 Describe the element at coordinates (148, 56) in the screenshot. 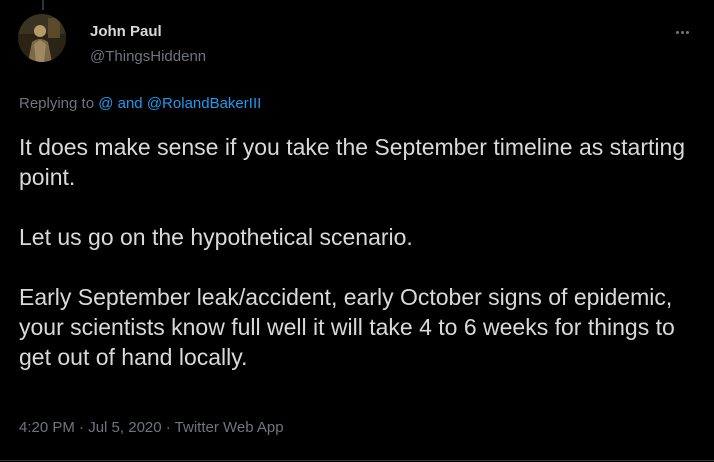

I see `author-handle: @ThingsHiddenn` at that location.